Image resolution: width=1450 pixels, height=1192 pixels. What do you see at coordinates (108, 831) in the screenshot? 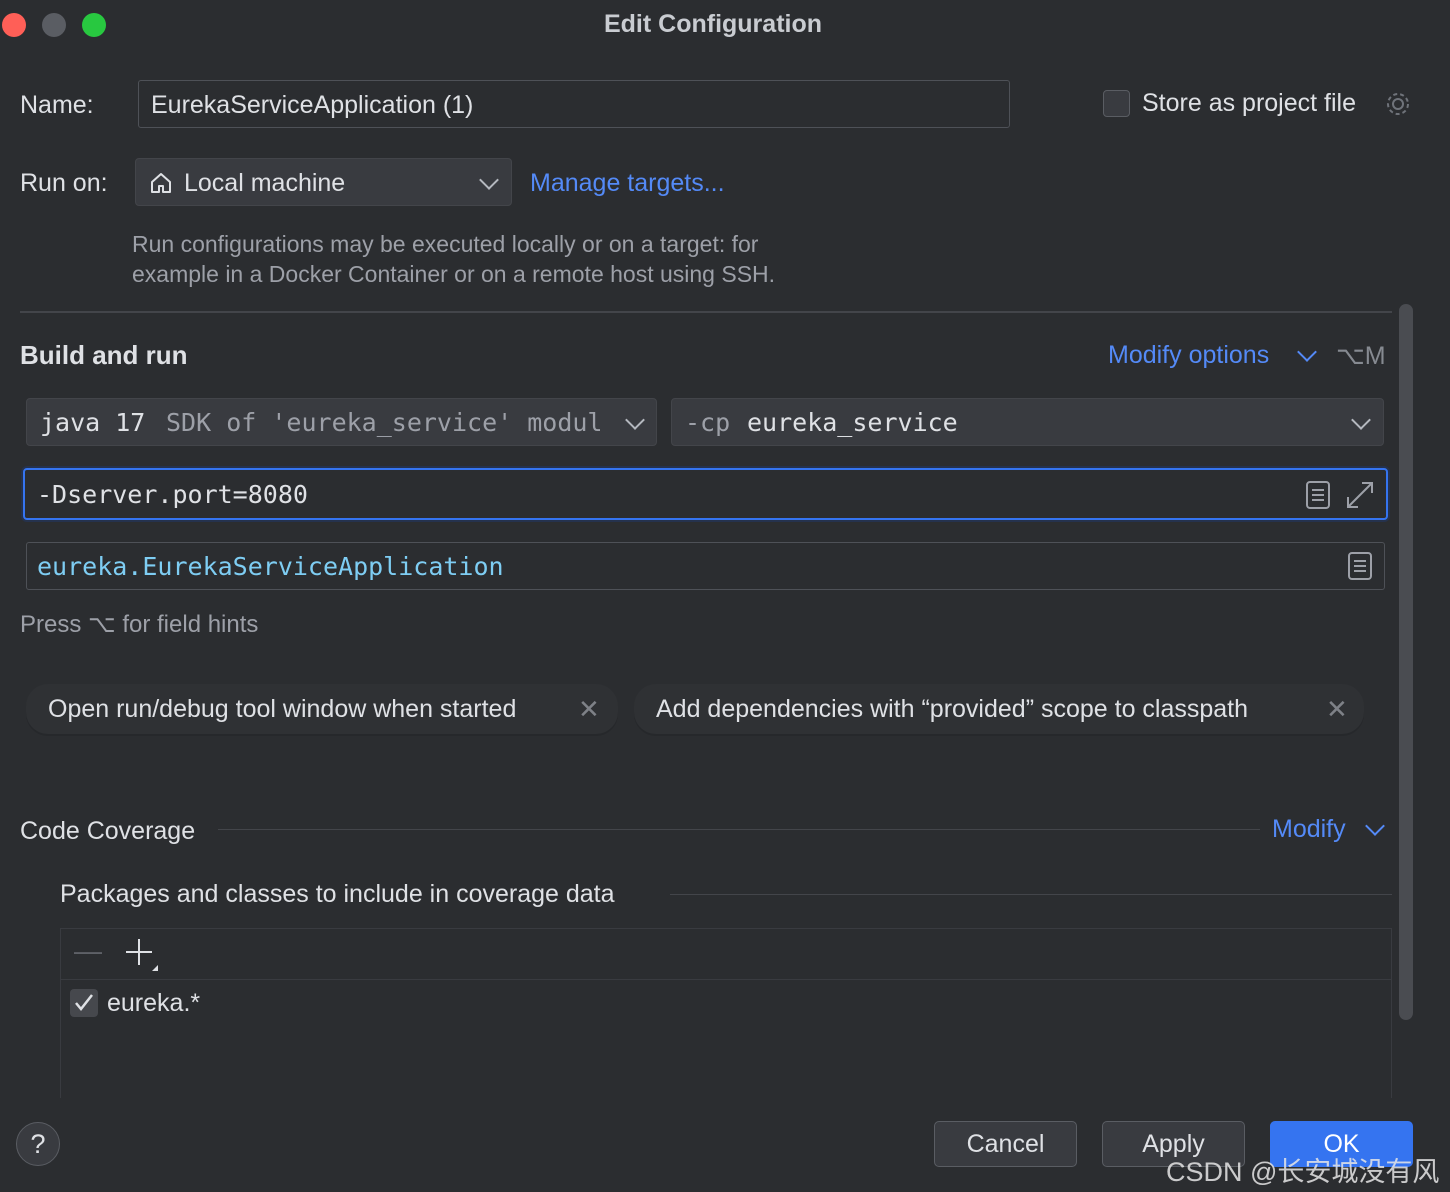
I see `code-coverage-heading: Code Coverage` at bounding box center [108, 831].